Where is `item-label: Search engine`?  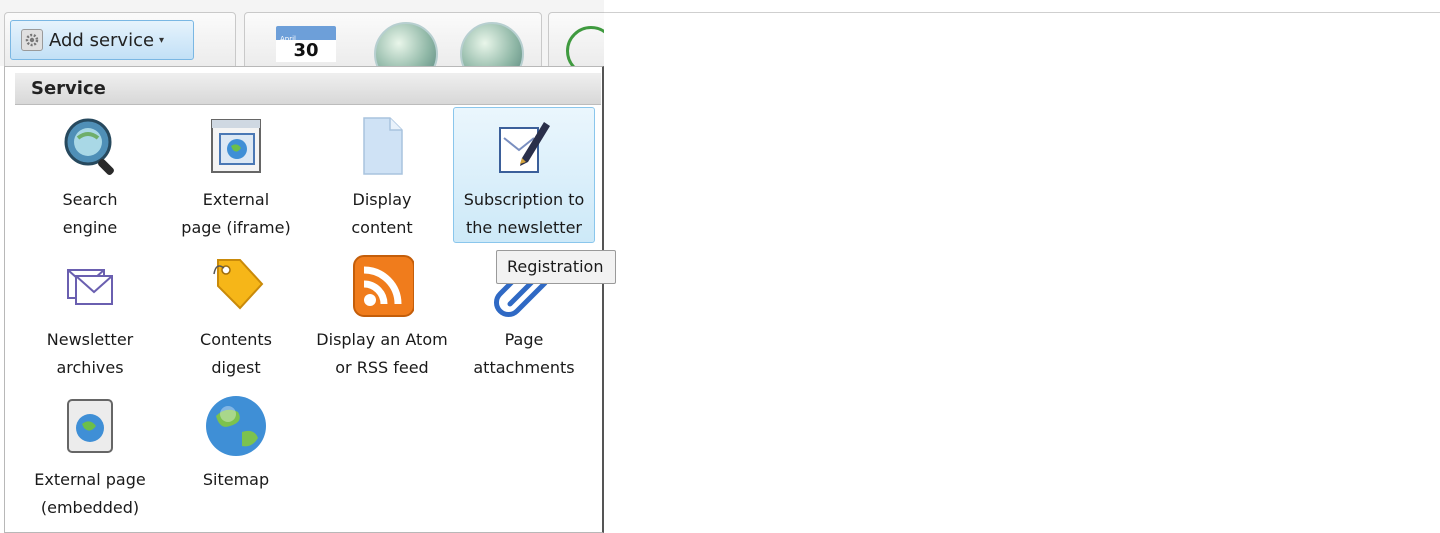 item-label: Search engine is located at coordinates (90, 213).